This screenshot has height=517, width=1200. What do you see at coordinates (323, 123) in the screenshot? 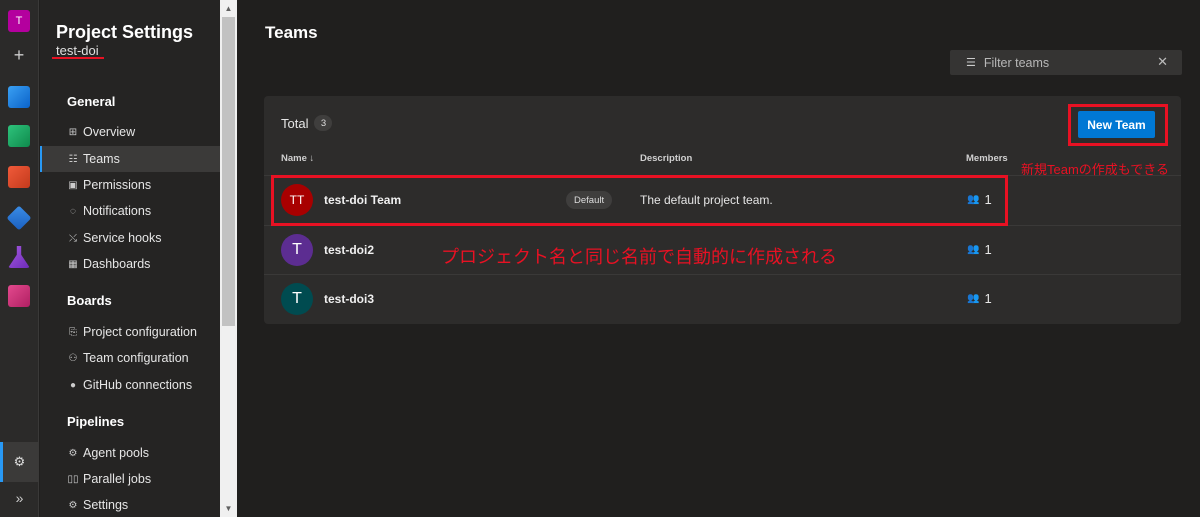
I see `count-badge: 3` at bounding box center [323, 123].